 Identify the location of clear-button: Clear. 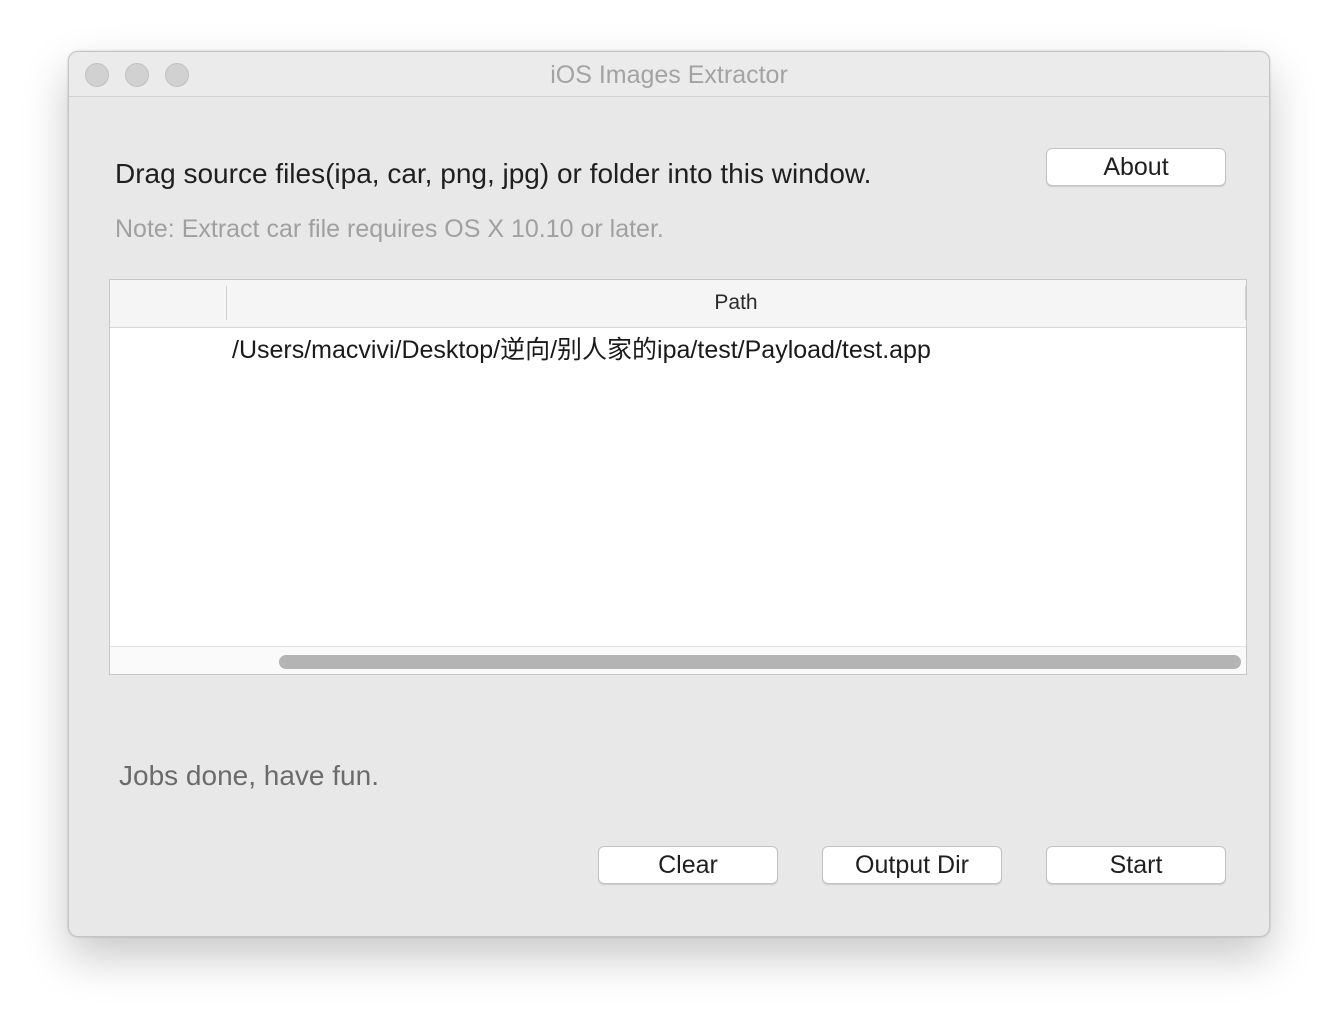
(688, 865).